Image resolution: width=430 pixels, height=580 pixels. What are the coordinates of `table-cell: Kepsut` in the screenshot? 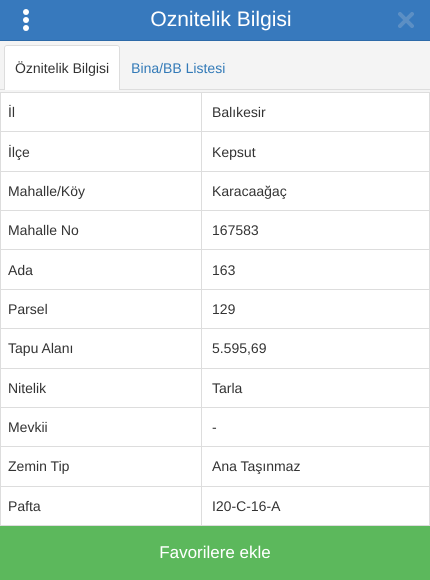 It's located at (315, 151).